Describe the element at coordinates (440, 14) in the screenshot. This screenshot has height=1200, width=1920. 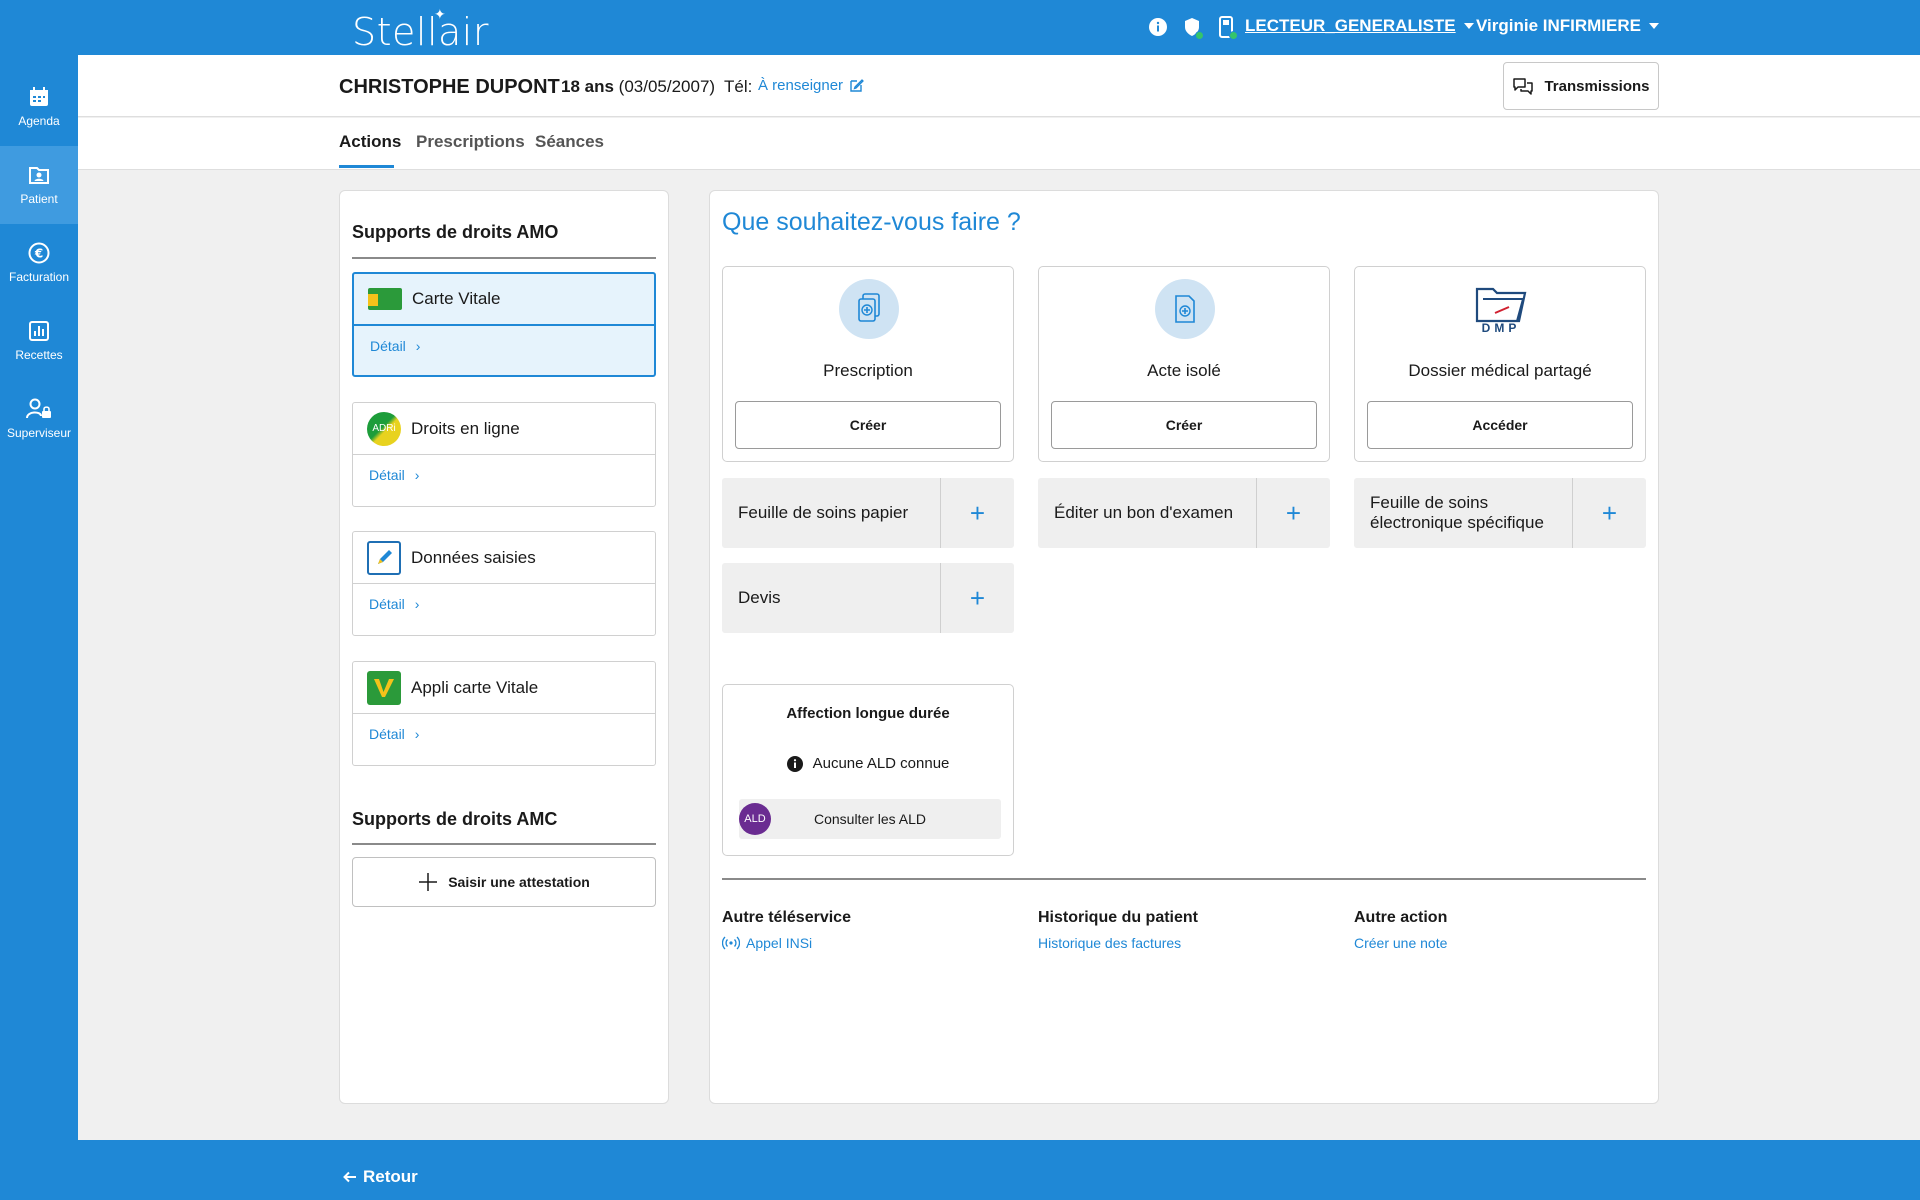
I see `logo-star-icon: ✦` at that location.